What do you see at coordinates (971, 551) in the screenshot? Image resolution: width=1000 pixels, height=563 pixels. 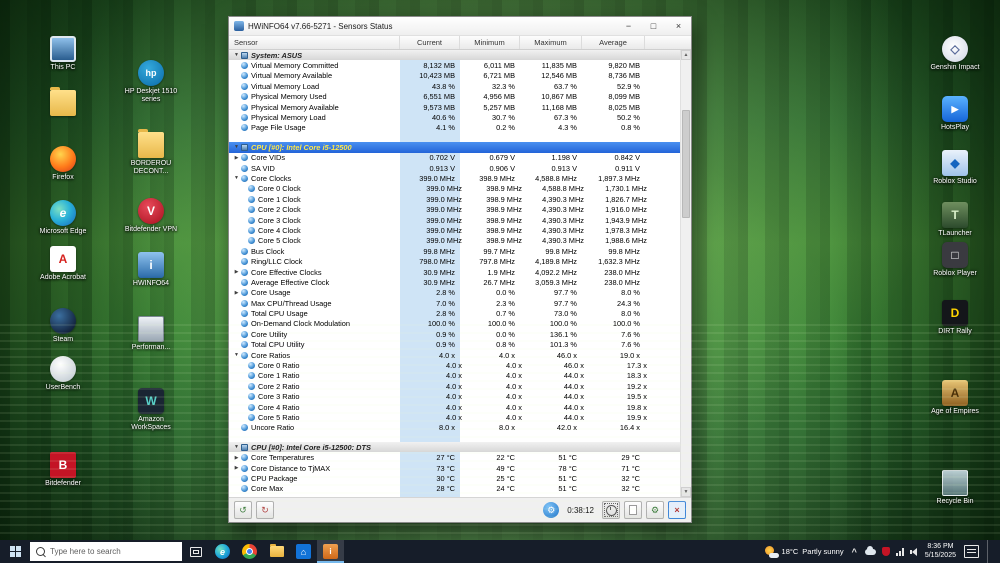 I see `action-center-icon` at bounding box center [971, 551].